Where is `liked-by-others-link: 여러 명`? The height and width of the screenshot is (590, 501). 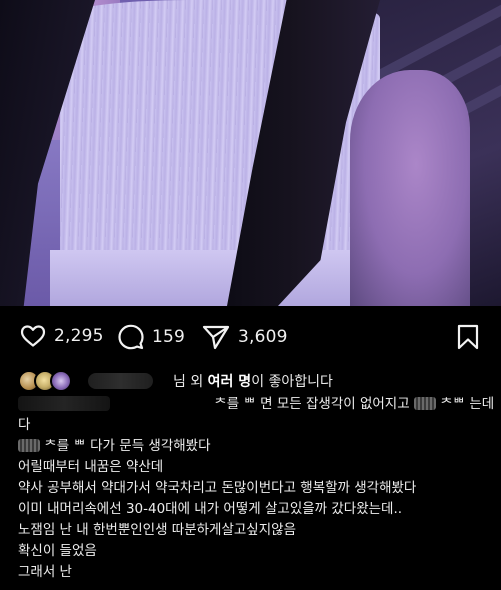 liked-by-others-link: 여러 명 is located at coordinates (230, 382).